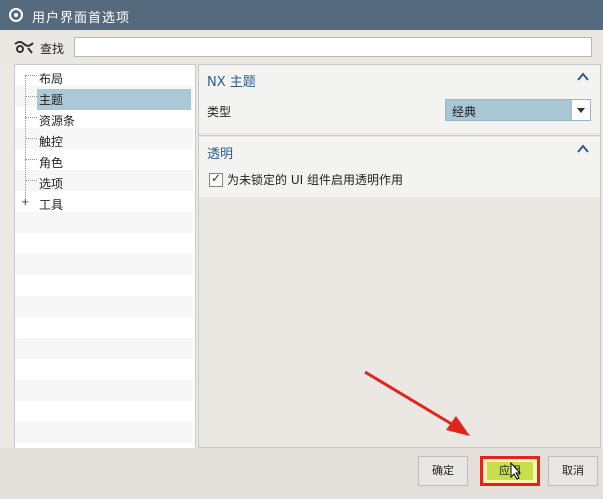 Image resolution: width=603 pixels, height=499 pixels. Describe the element at coordinates (104, 77) in the screenshot. I see `tree-item-layout: 布局` at that location.